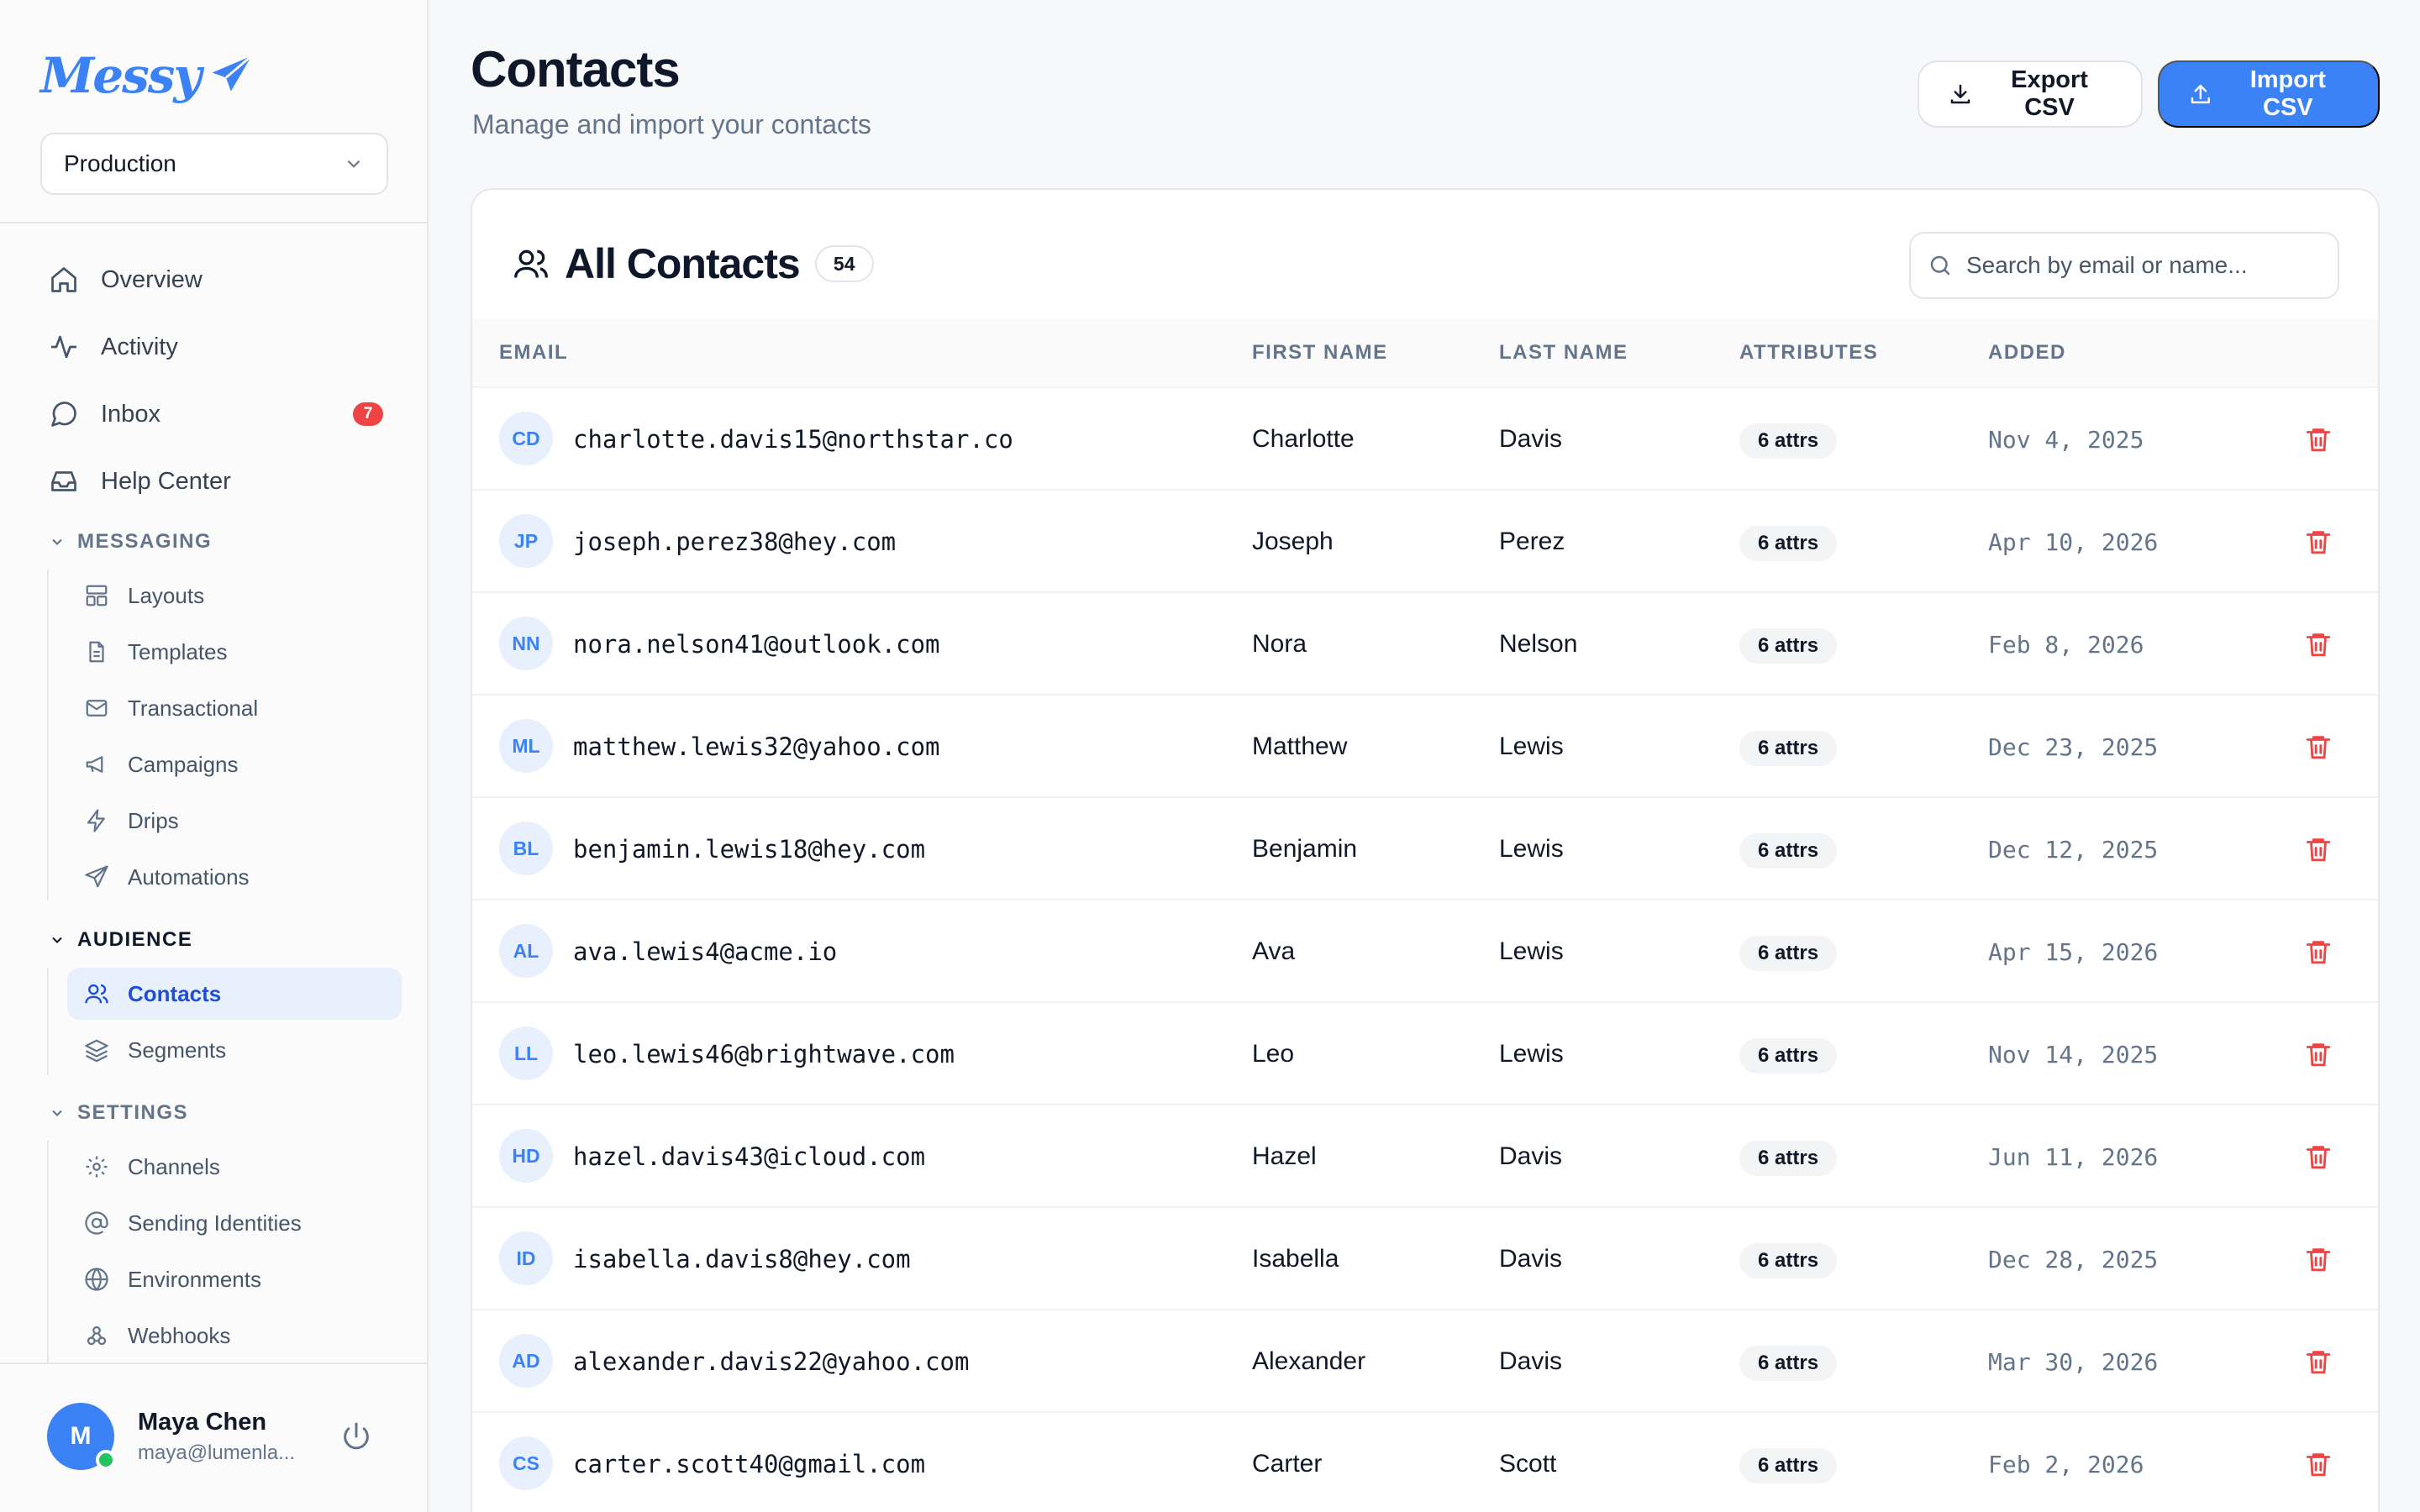  Describe the element at coordinates (234, 1279) in the screenshot. I see `sidebar-item-environments: Environments` at that location.